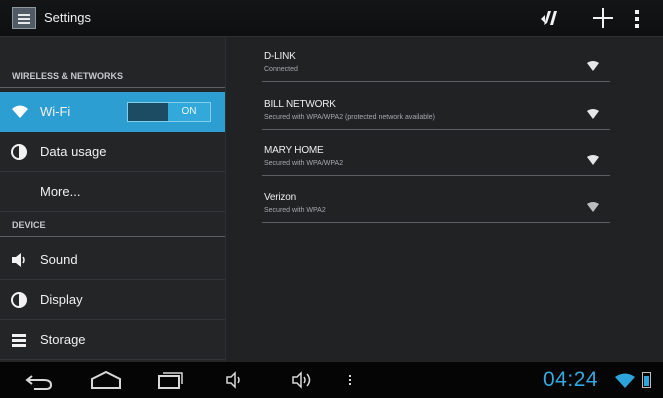 Image resolution: width=663 pixels, height=398 pixels. I want to click on sidebar-item-label: Sound, so click(59, 259).